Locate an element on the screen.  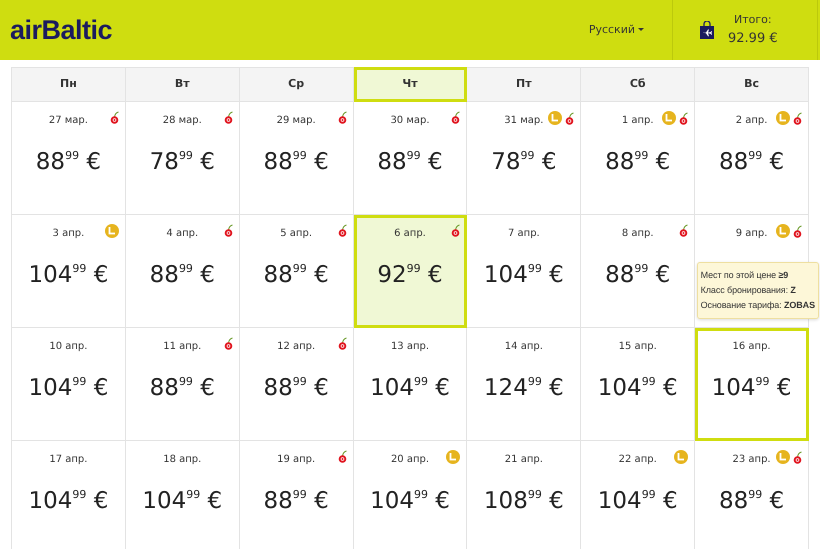
weekday-header: Ср is located at coordinates (297, 84).